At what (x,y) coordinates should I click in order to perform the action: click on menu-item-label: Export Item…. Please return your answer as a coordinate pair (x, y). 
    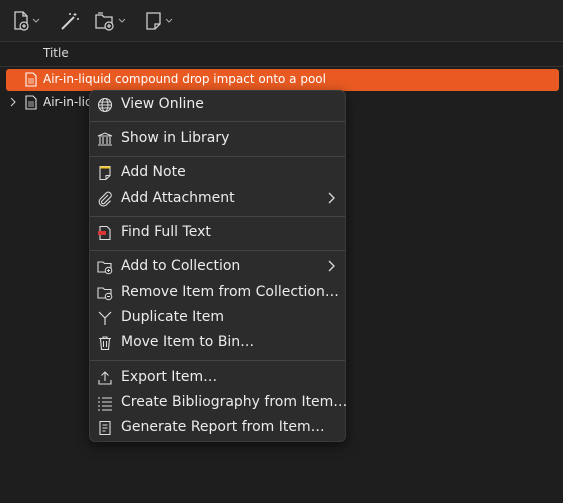
    Looking at the image, I should click on (169, 377).